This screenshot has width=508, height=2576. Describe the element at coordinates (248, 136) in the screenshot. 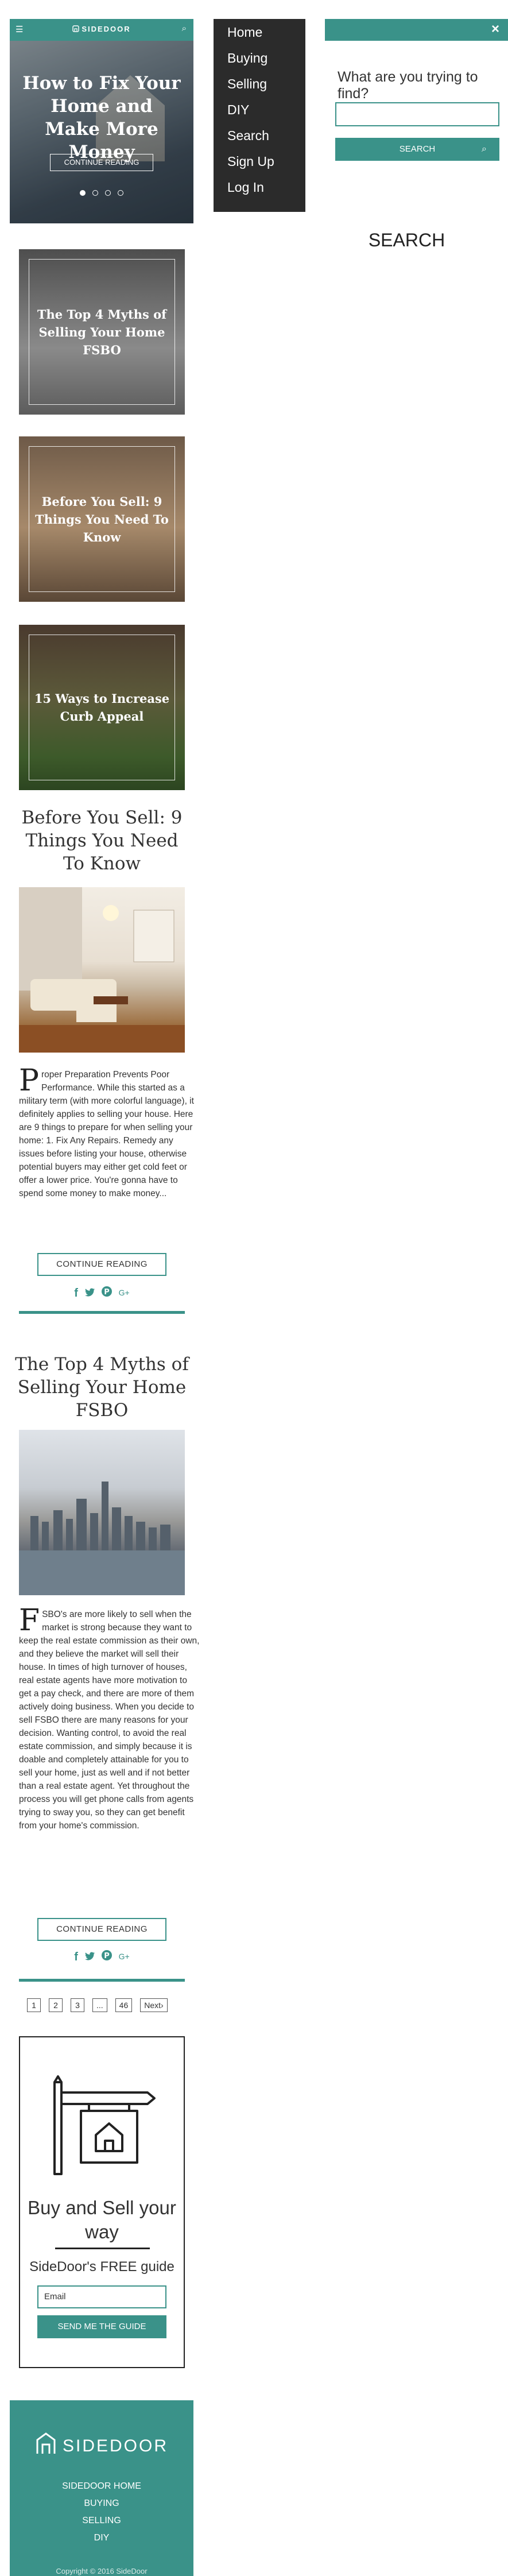

I see `nav-item-search: Search` at that location.